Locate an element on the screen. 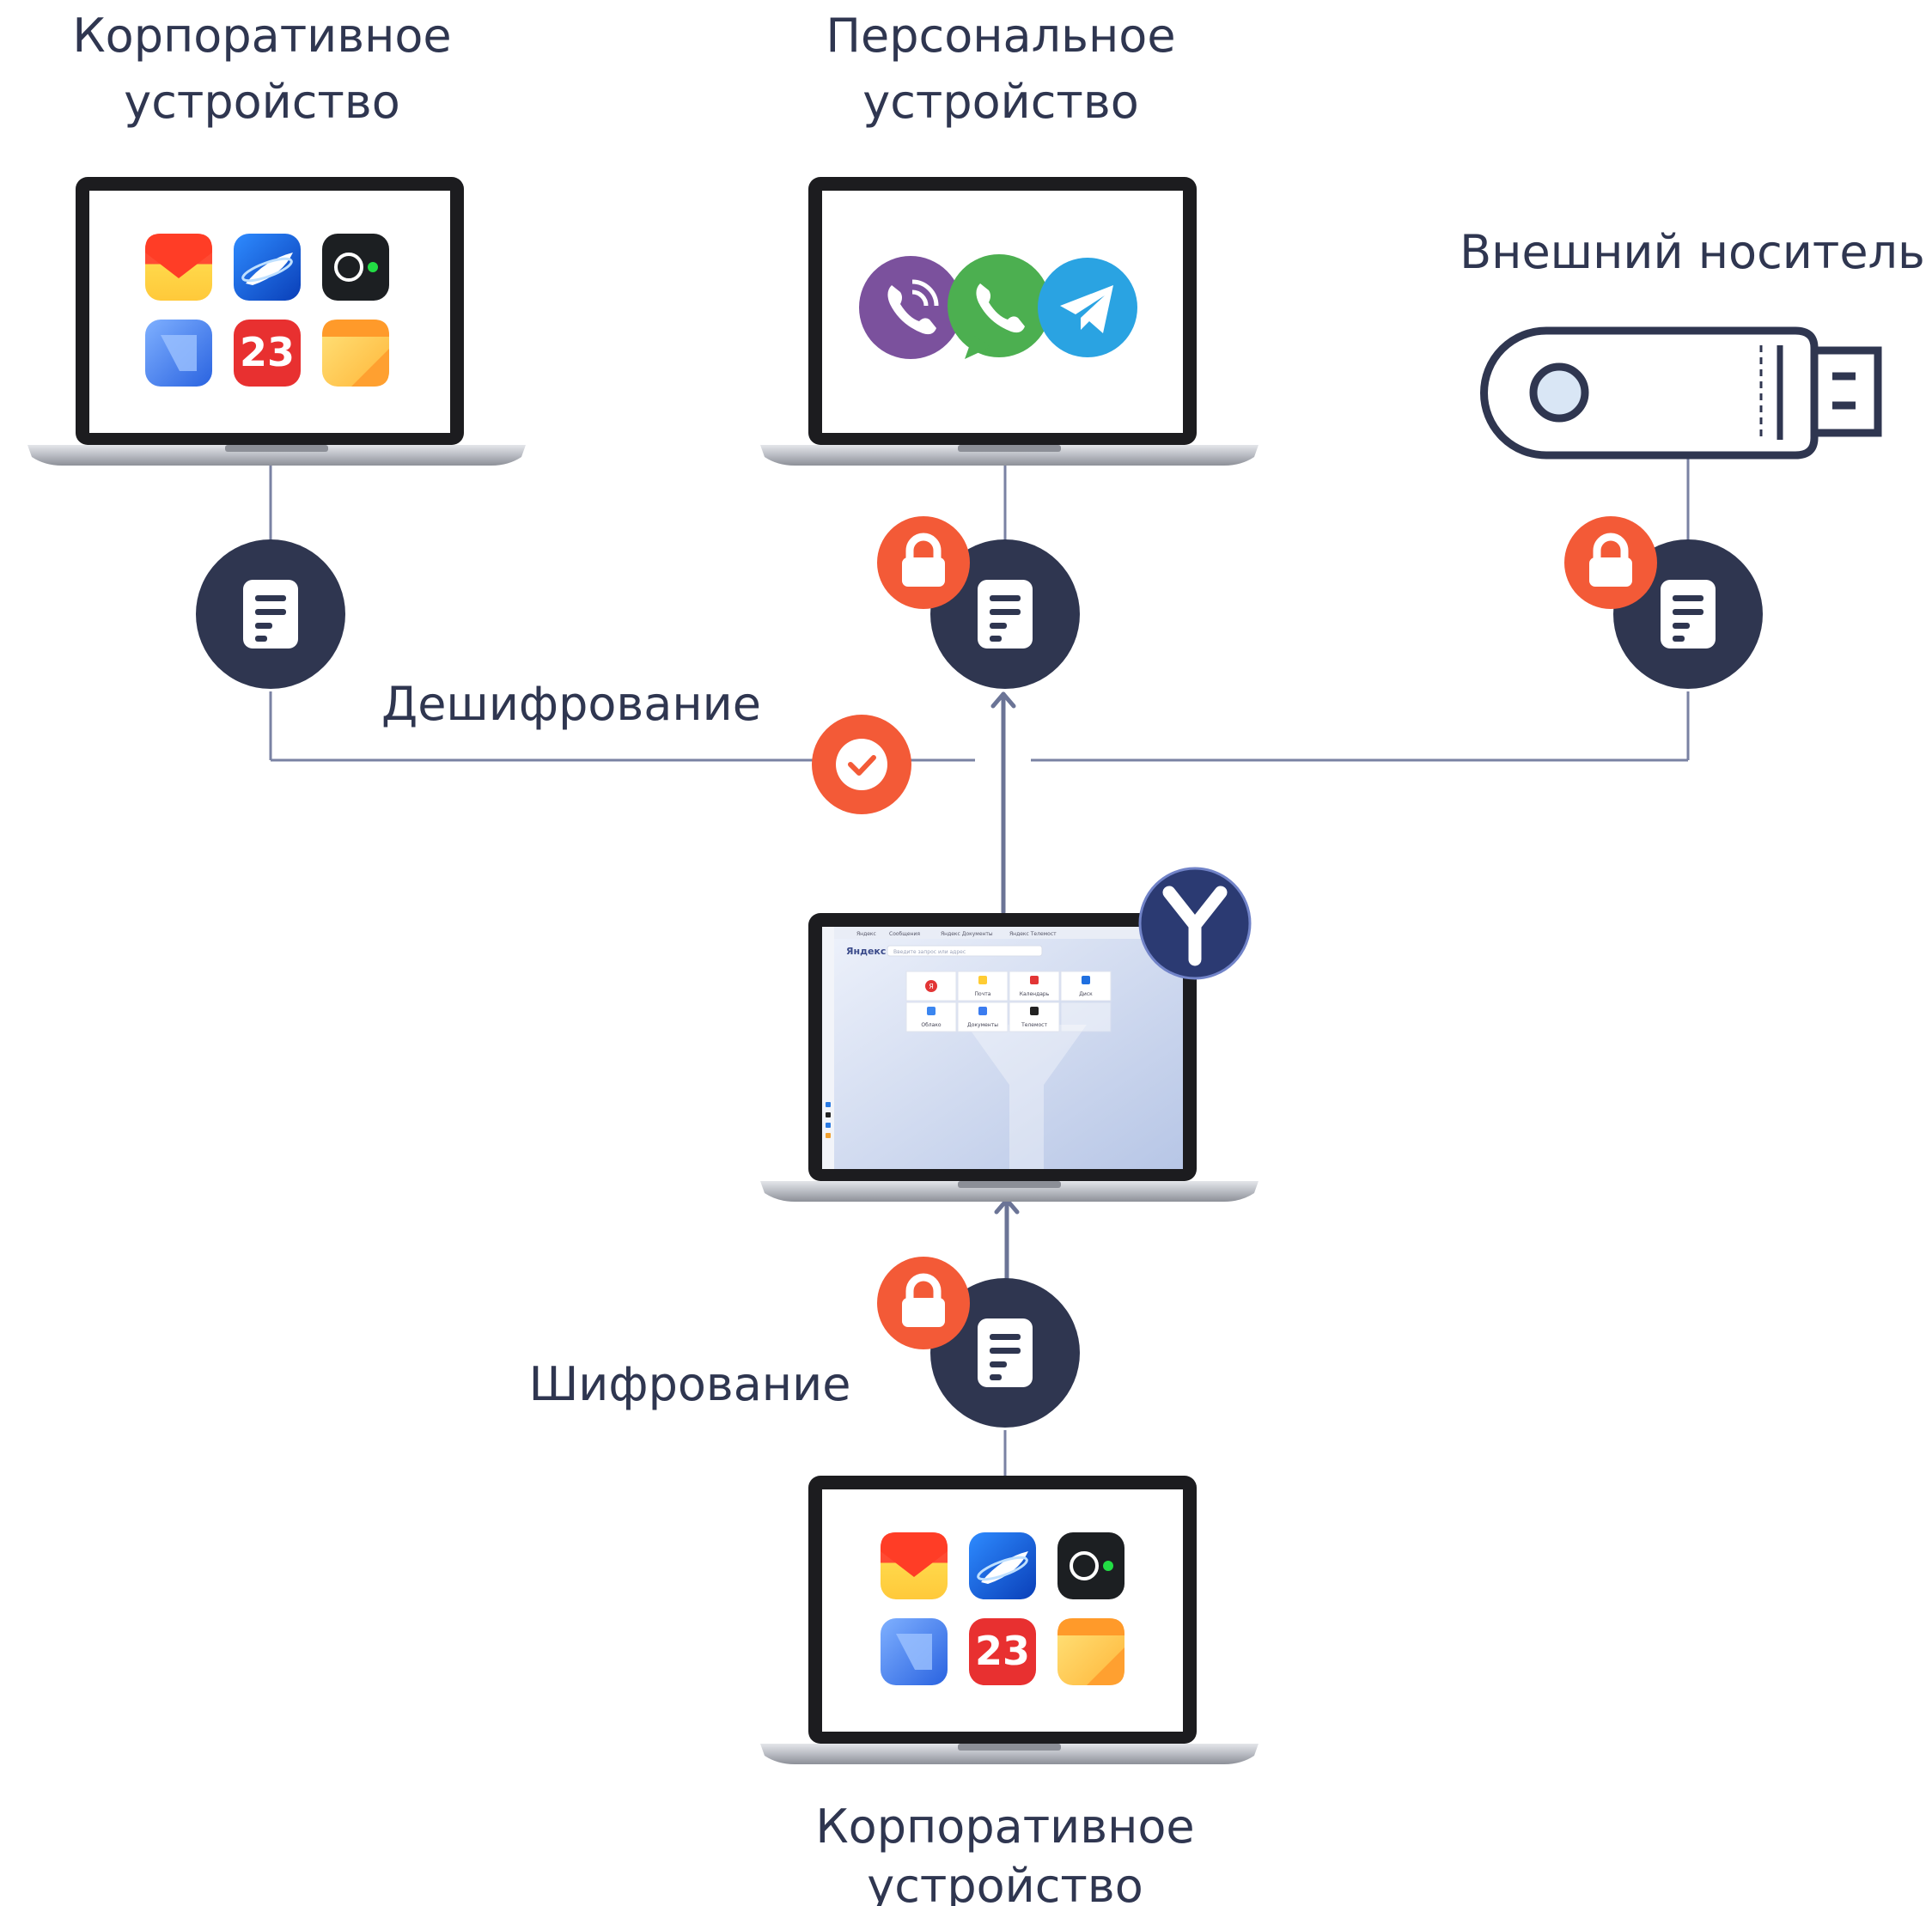 The height and width of the screenshot is (1906, 1932). viber-icon is located at coordinates (910, 307).